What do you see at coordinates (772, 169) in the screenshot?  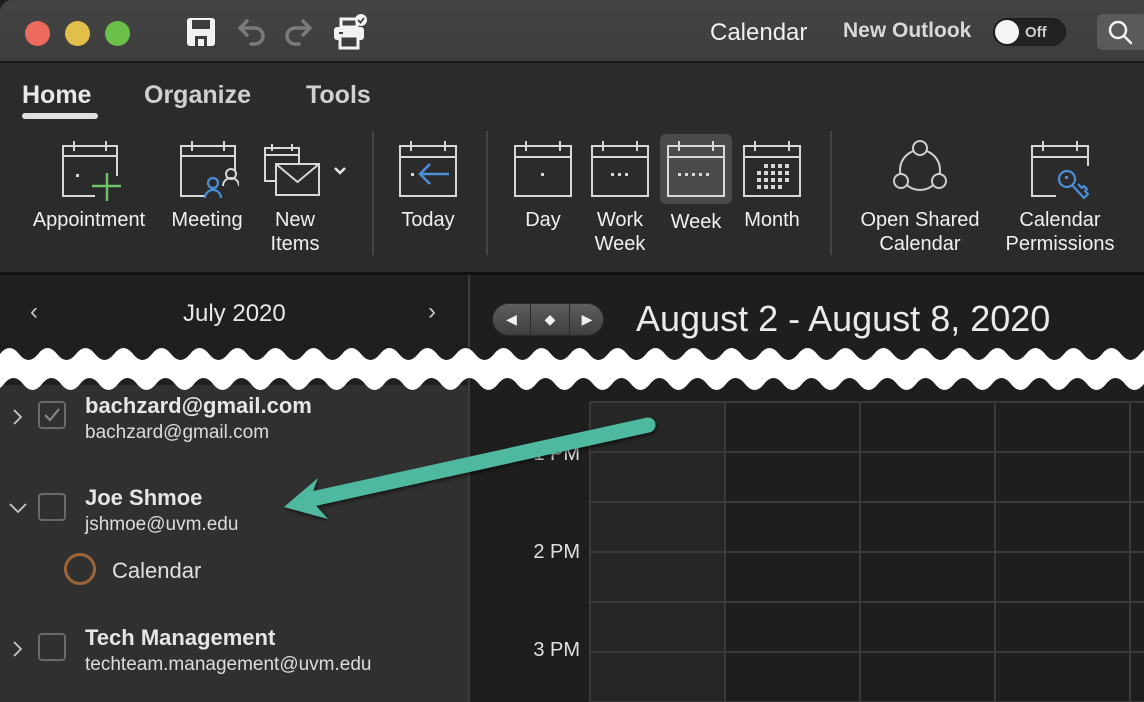 I see `calendar-month-icon` at bounding box center [772, 169].